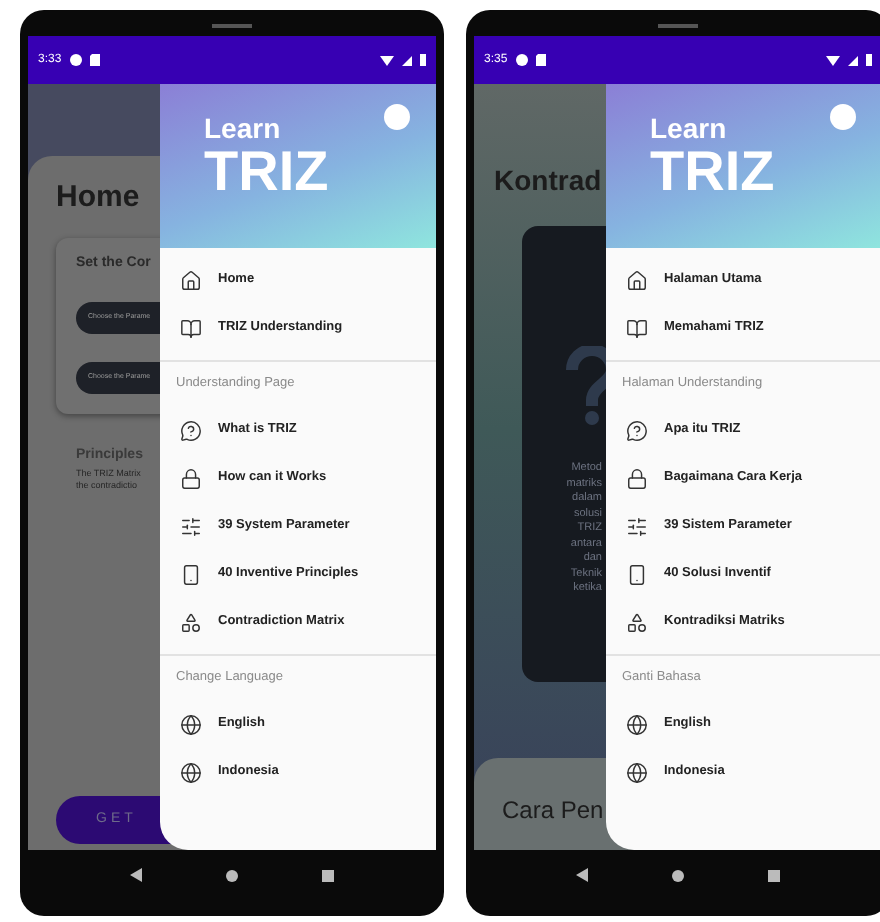 The width and height of the screenshot is (880, 922). Describe the element at coordinates (553, 810) in the screenshot. I see `card-title: Cara Pen` at that location.